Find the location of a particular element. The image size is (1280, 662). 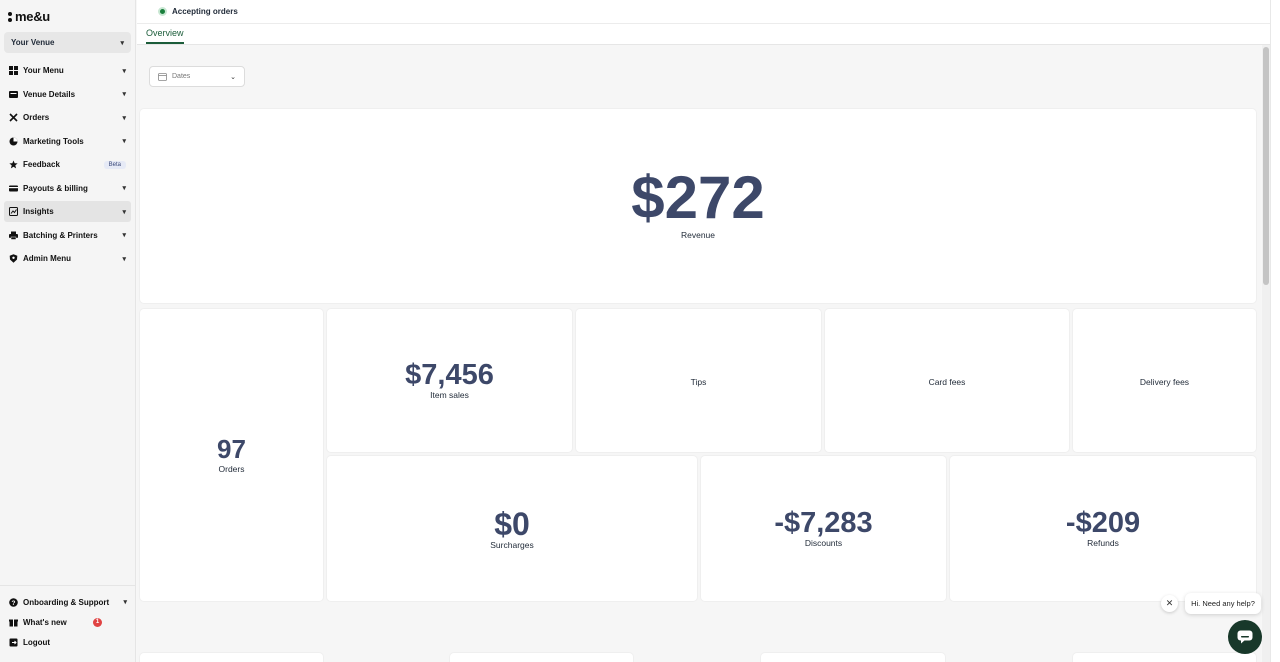

printer-icon is located at coordinates (13, 235).